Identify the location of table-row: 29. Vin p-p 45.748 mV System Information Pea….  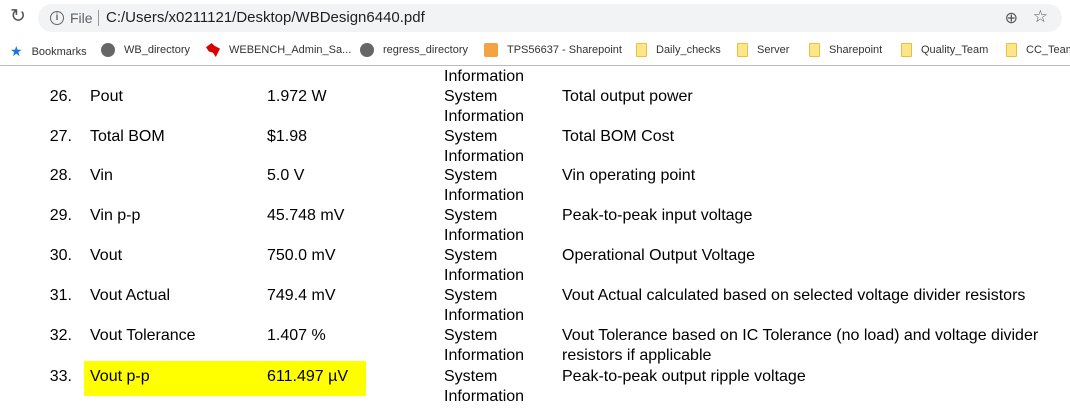
(535, 226).